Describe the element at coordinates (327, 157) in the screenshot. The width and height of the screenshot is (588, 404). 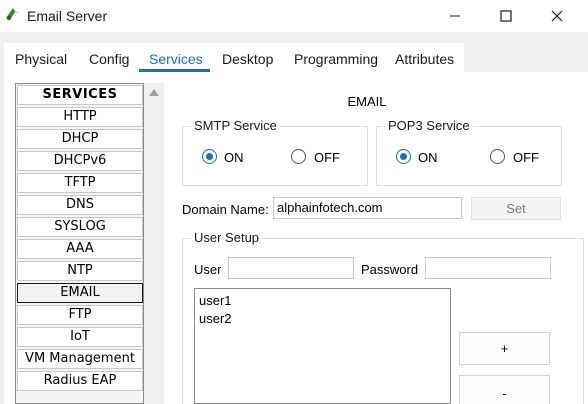
I see `smtp-off-label: OFF` at that location.